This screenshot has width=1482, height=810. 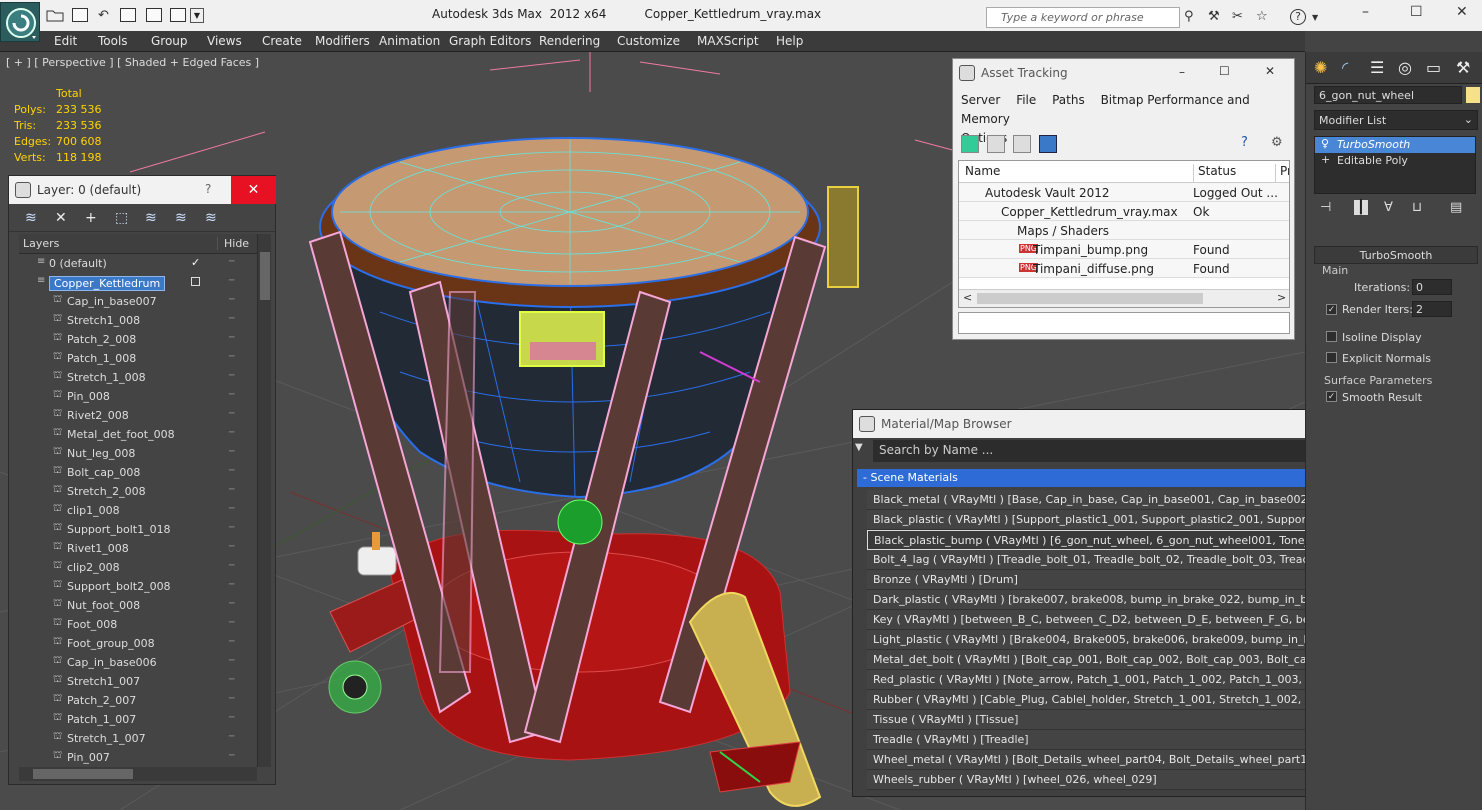 What do you see at coordinates (20, 22) in the screenshot?
I see `app-logo-icon` at bounding box center [20, 22].